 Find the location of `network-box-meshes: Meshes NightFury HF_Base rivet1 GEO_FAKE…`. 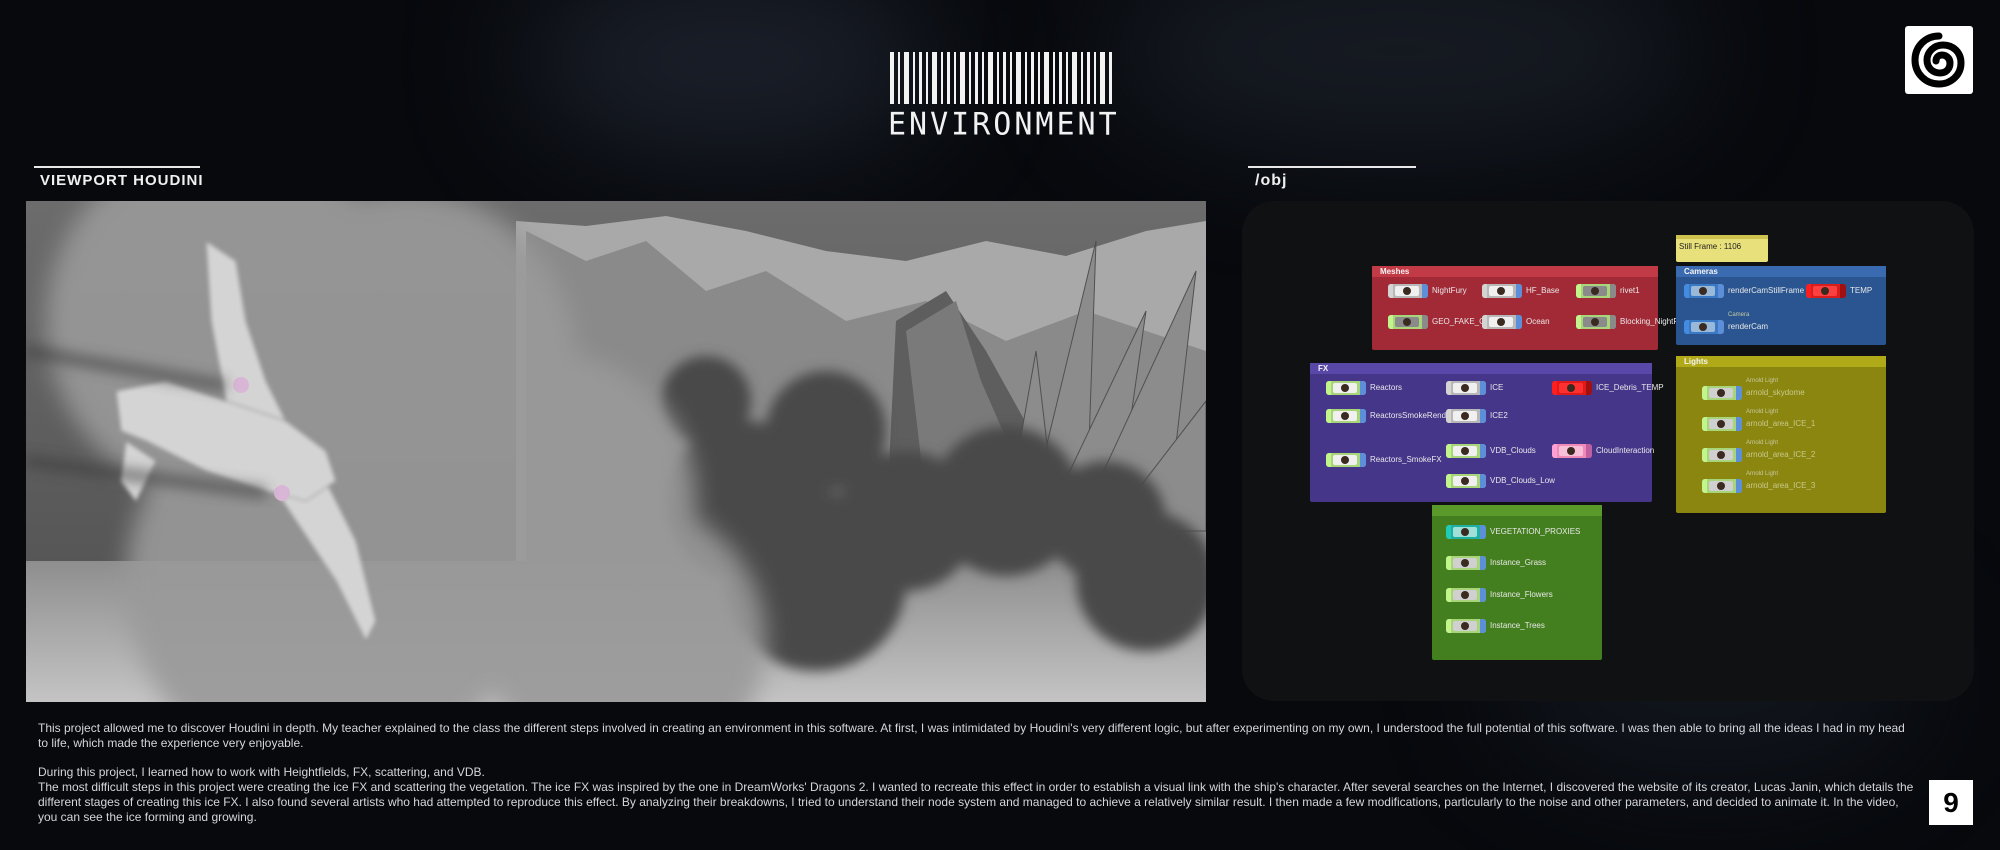

network-box-meshes: Meshes NightFury HF_Base rivet1 GEO_FAKE… is located at coordinates (1530, 308).